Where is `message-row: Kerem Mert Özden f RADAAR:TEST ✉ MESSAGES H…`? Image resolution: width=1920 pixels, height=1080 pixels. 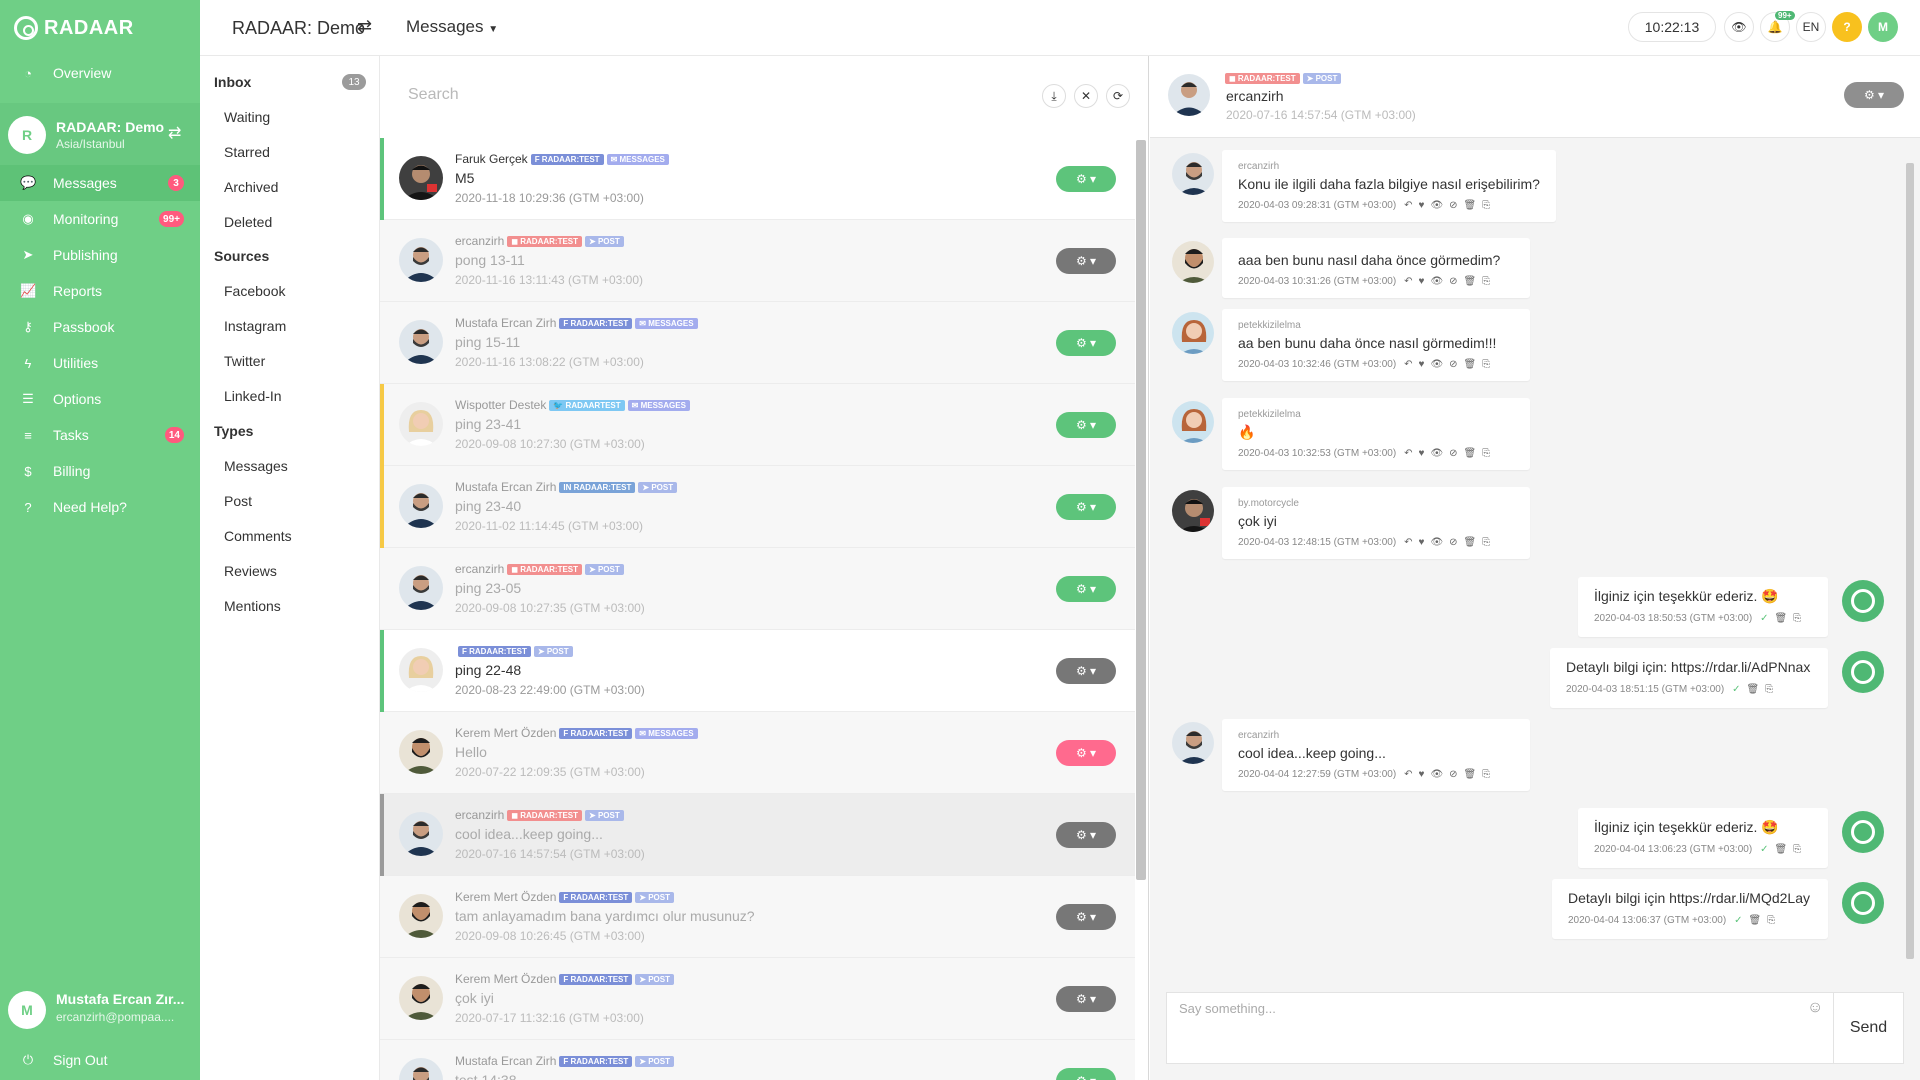 message-row: Kerem Mert Özden f RADAAR:TEST ✉ MESSAGES H… is located at coordinates (757, 753).